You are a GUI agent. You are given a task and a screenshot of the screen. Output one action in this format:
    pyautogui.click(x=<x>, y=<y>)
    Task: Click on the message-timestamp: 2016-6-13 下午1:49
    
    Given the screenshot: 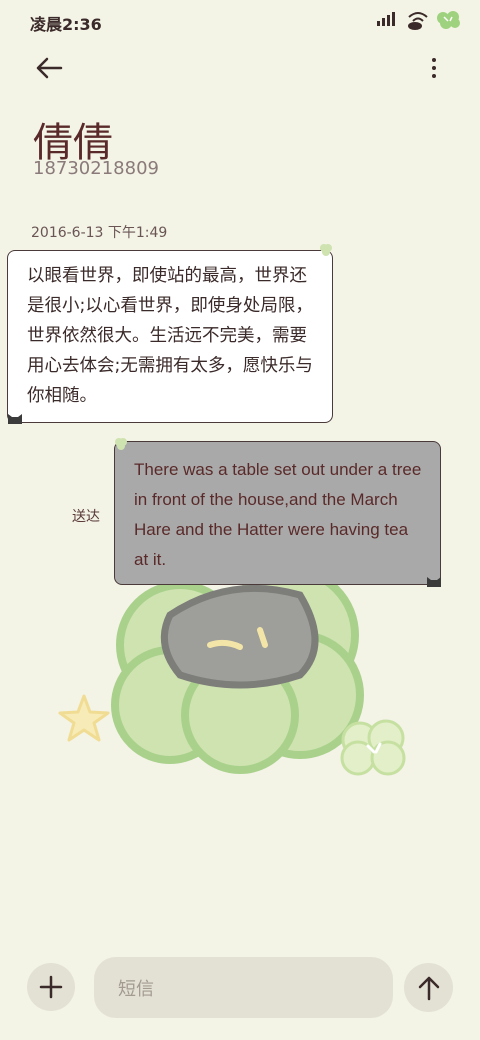 What is the action you would take?
    pyautogui.click(x=99, y=233)
    